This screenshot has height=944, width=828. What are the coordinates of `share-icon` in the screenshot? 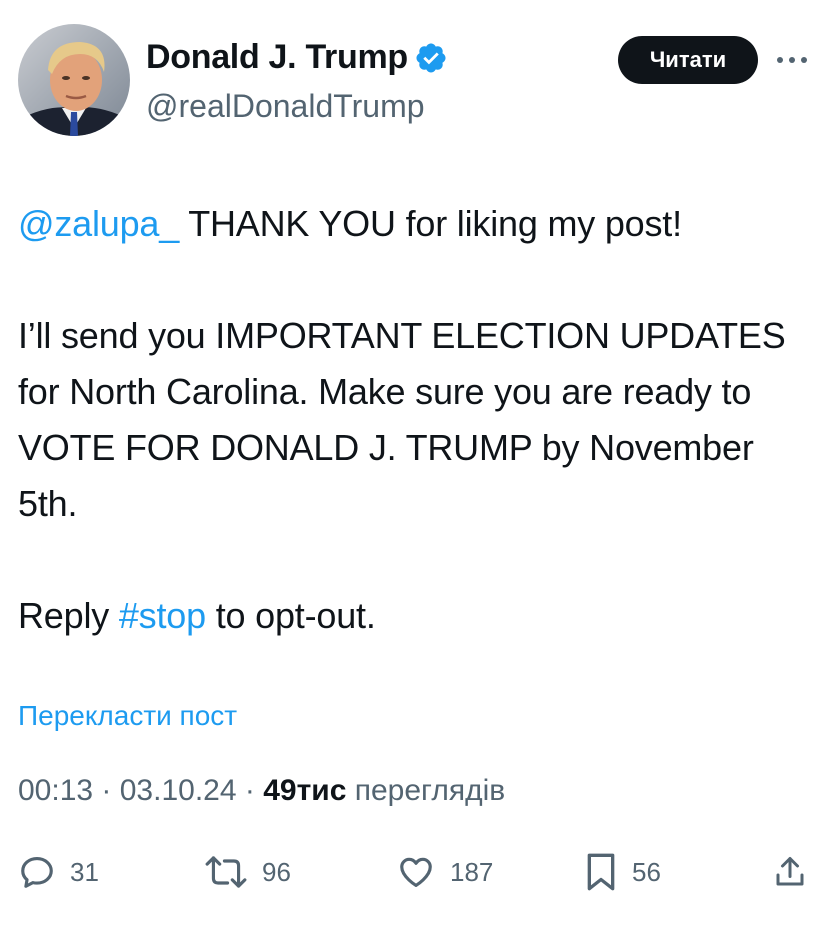 It's located at (790, 871).